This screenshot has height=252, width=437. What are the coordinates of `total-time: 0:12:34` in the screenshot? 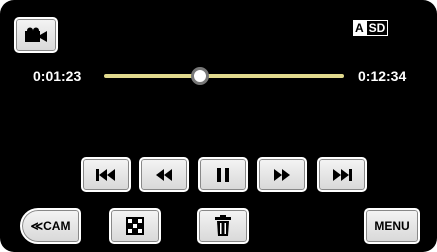 It's located at (382, 76).